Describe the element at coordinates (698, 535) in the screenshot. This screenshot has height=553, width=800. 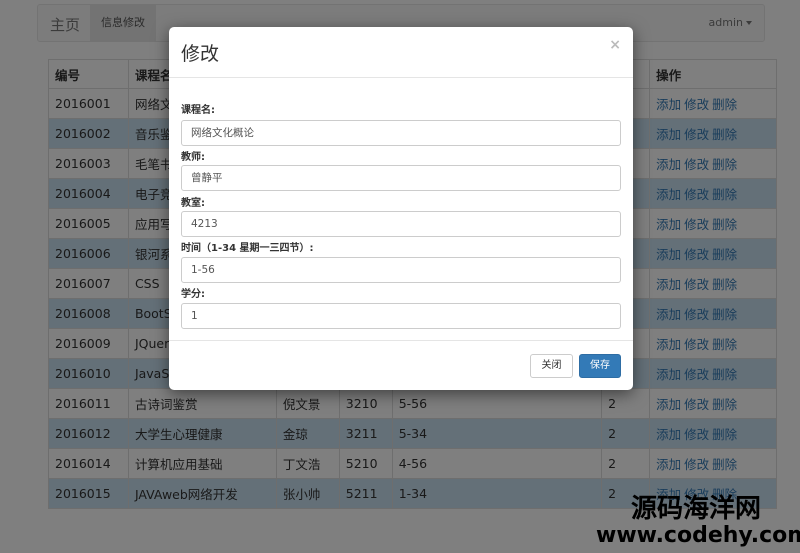
I see `watermark-line2: www.codehy.com` at that location.